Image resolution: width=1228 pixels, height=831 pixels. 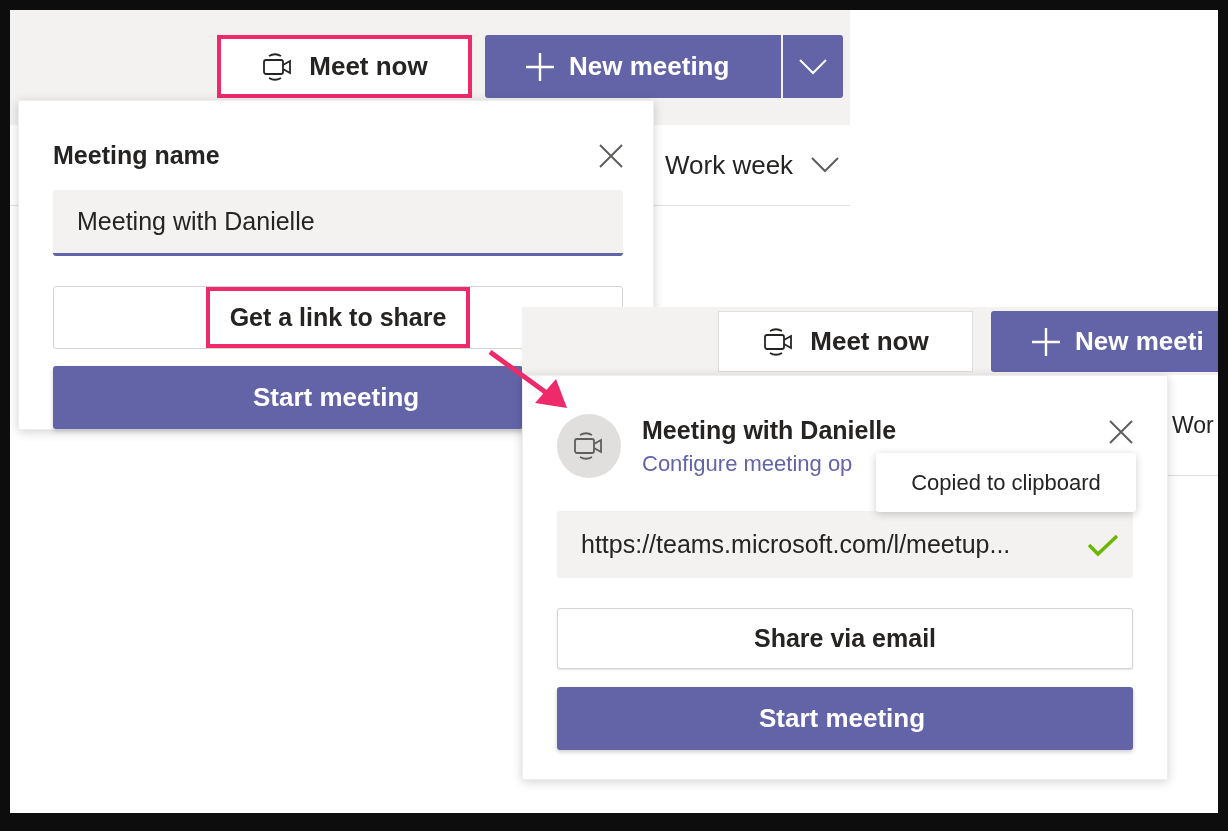 I want to click on view-selector-label: Work week, so click(x=729, y=165).